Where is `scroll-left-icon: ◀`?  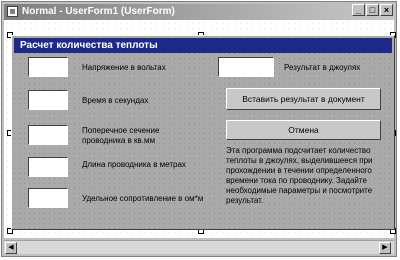 scroll-left-icon: ◀ is located at coordinates (11, 248).